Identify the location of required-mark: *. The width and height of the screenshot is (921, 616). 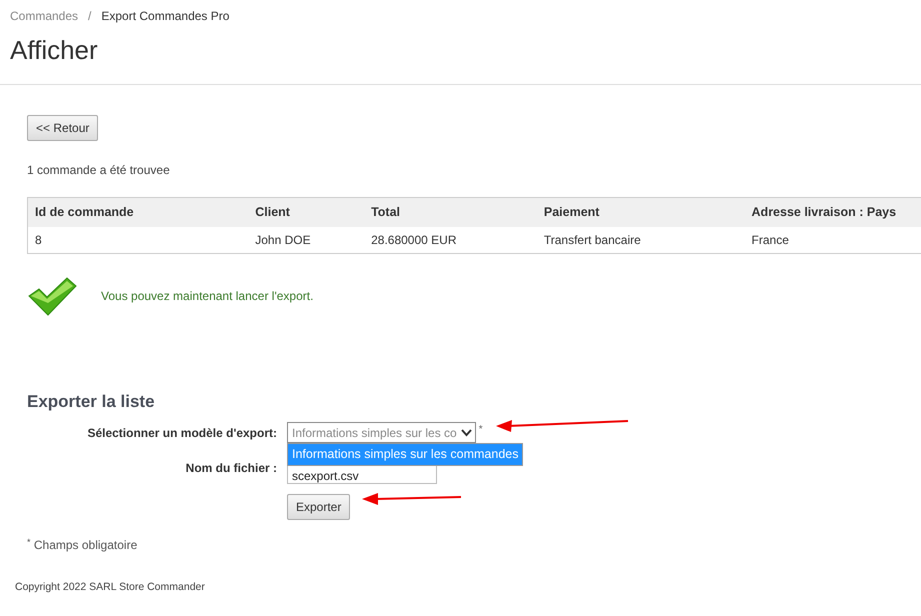
(480, 430).